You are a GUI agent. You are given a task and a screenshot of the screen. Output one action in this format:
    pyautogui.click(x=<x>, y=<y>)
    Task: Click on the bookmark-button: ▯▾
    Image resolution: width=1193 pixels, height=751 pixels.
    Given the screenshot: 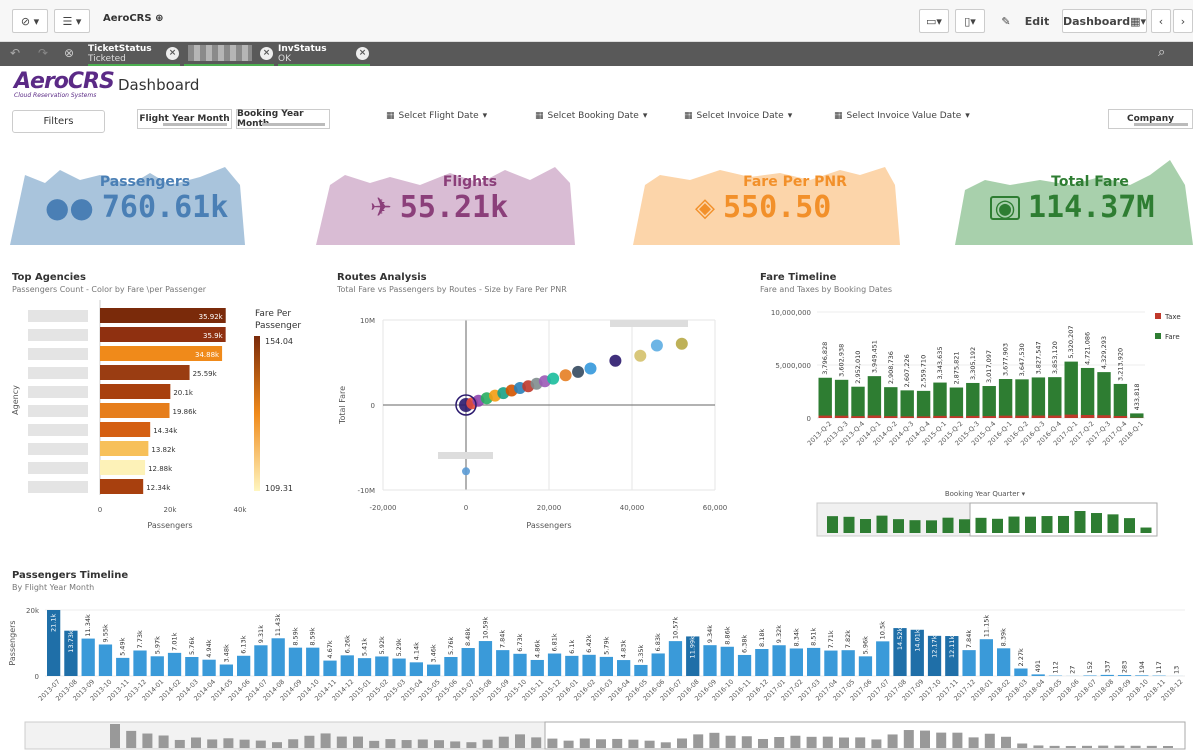 What is the action you would take?
    pyautogui.click(x=970, y=21)
    